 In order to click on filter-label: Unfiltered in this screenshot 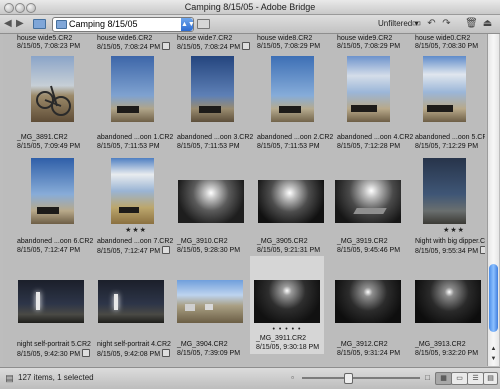, I will do `click(395, 23)`.